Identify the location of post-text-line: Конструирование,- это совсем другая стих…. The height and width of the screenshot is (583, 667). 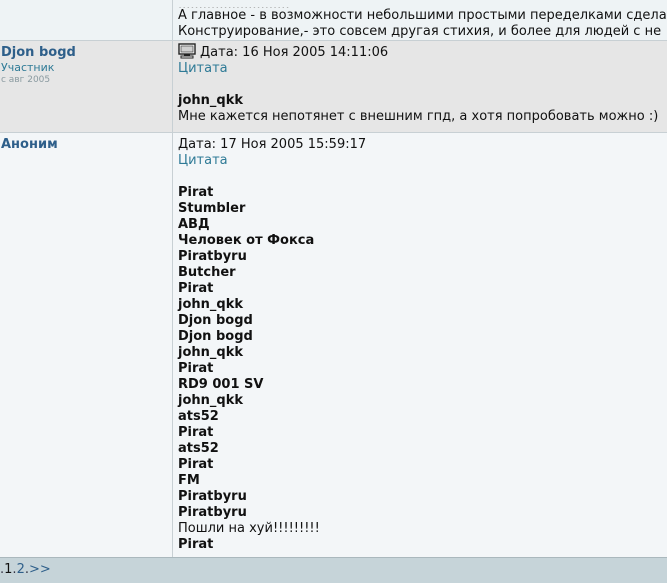
(420, 31).